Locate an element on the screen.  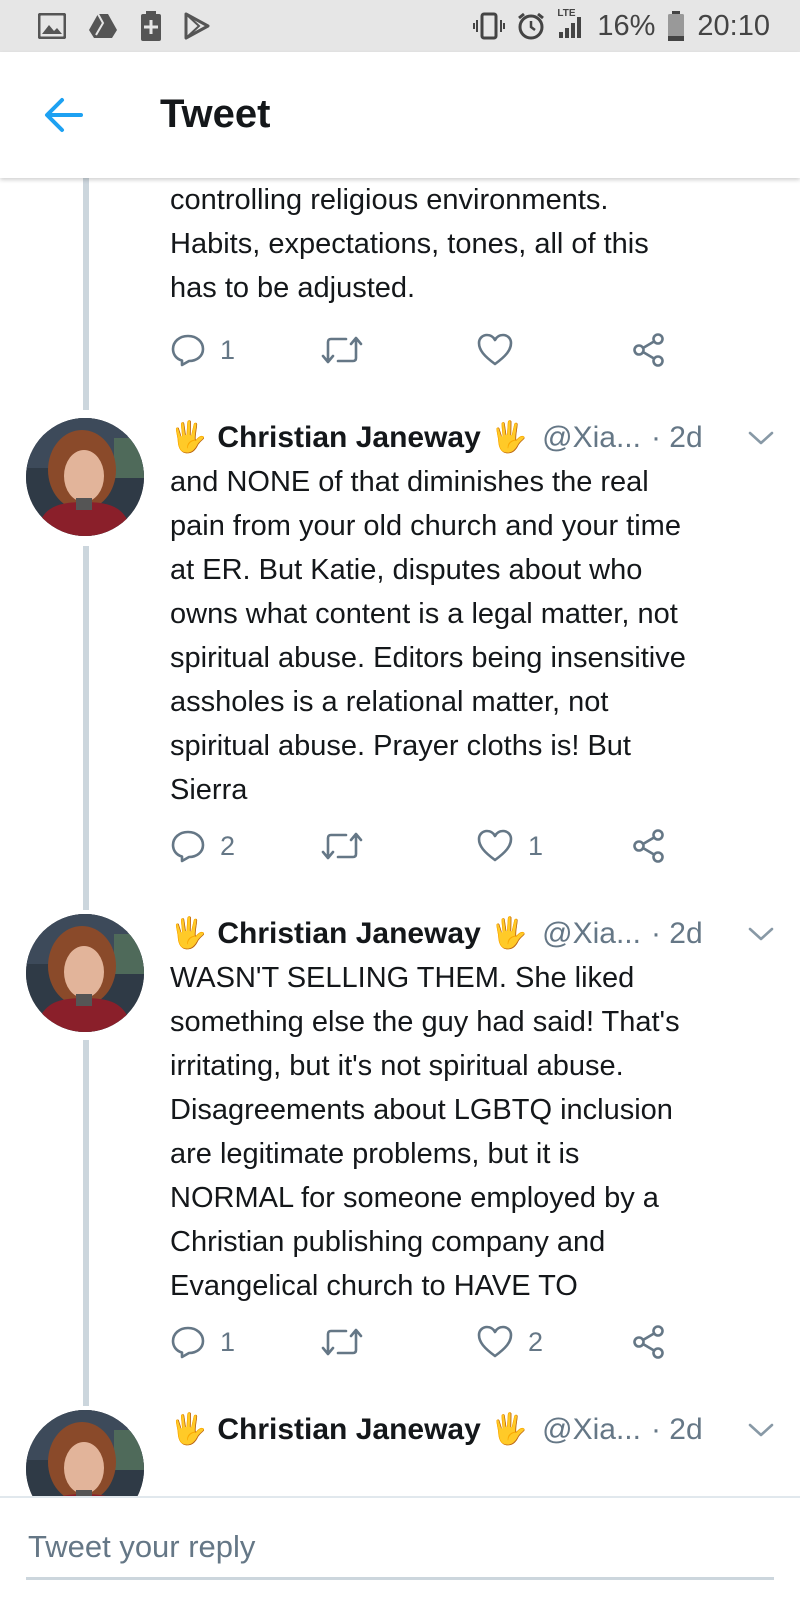
reply-input is located at coordinates (400, 1548).